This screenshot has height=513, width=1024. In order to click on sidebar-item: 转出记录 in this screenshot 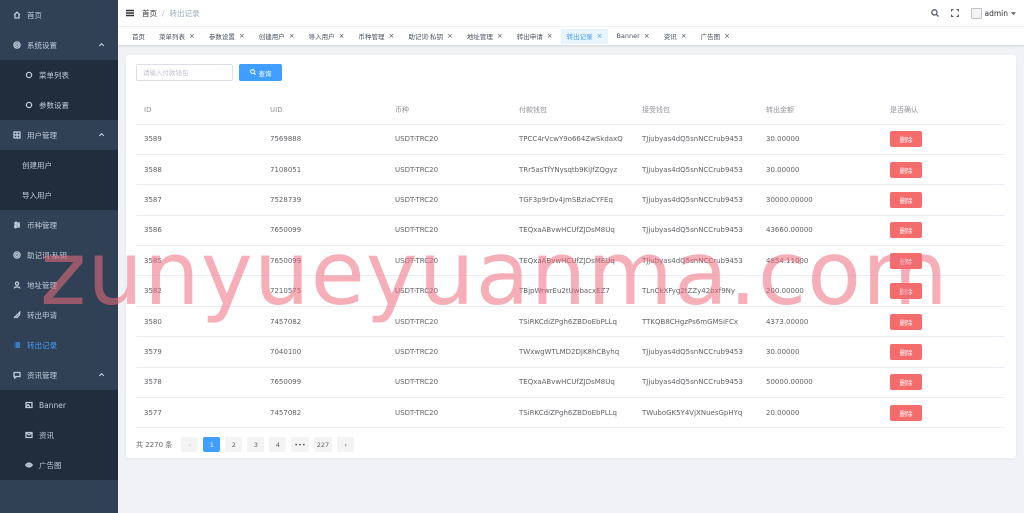, I will do `click(59, 345)`.